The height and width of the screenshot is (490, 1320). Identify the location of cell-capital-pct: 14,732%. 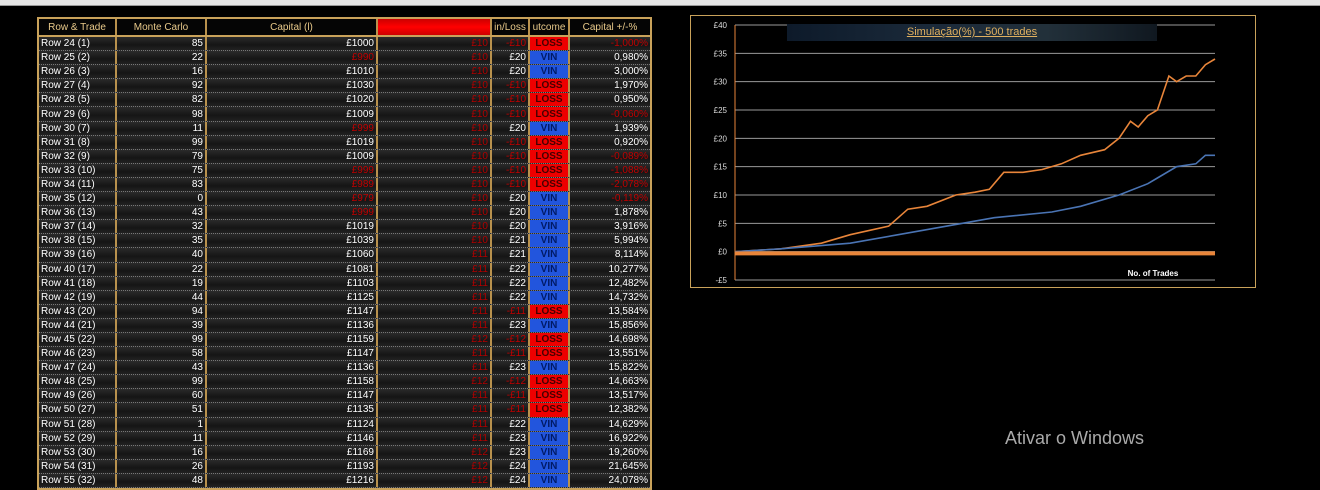
(610, 297).